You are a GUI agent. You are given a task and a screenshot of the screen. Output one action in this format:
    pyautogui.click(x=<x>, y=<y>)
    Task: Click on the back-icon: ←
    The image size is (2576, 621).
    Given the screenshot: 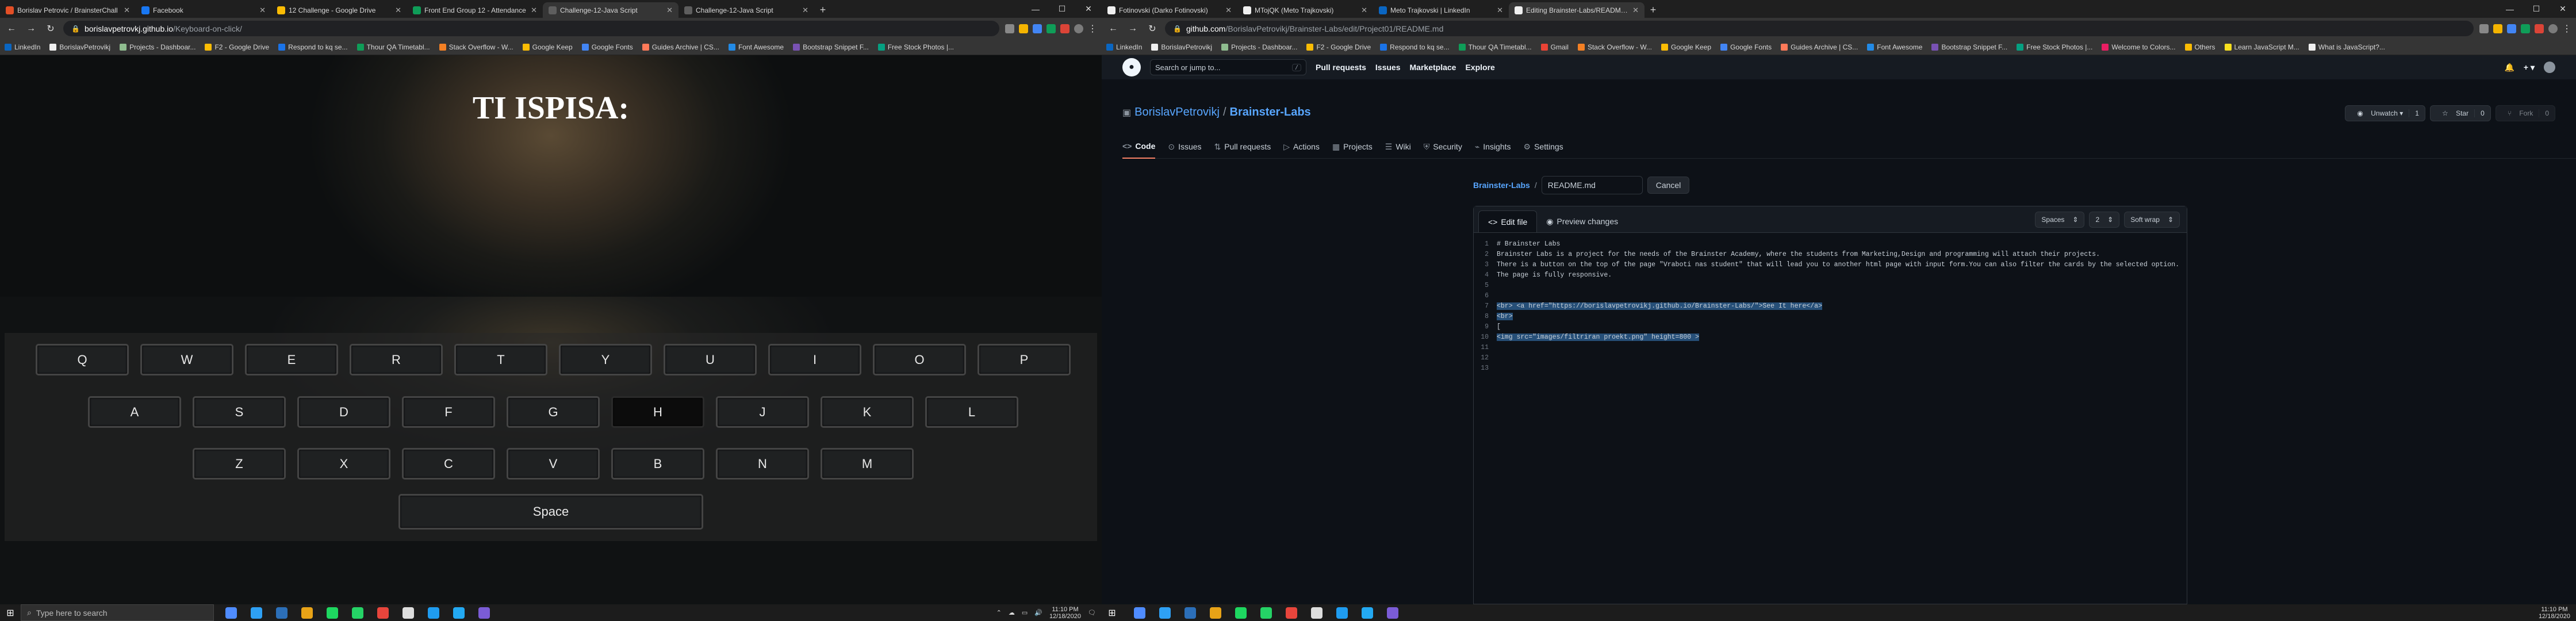 What is the action you would take?
    pyautogui.click(x=1113, y=29)
    